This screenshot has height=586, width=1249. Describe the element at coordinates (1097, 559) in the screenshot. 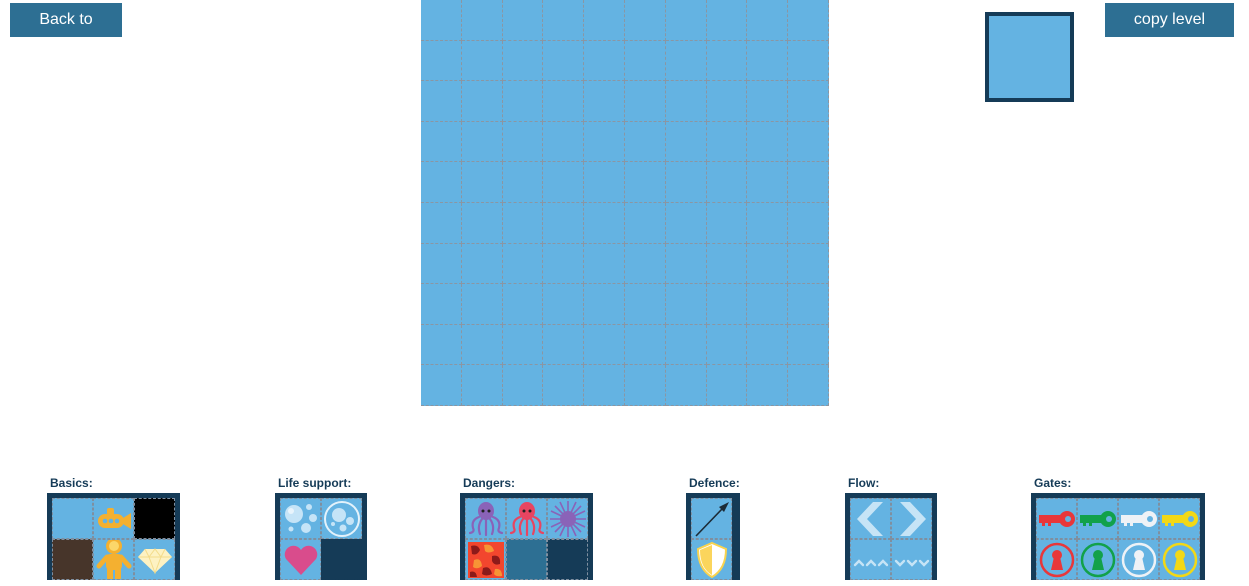

I see `tile-lock-green` at that location.